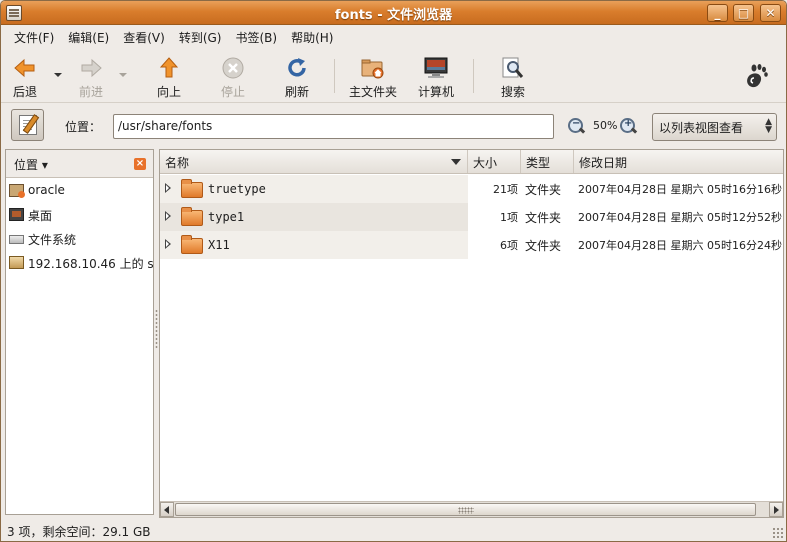 The width and height of the screenshot is (787, 542). I want to click on pane-splitter-handle, so click(156, 329).